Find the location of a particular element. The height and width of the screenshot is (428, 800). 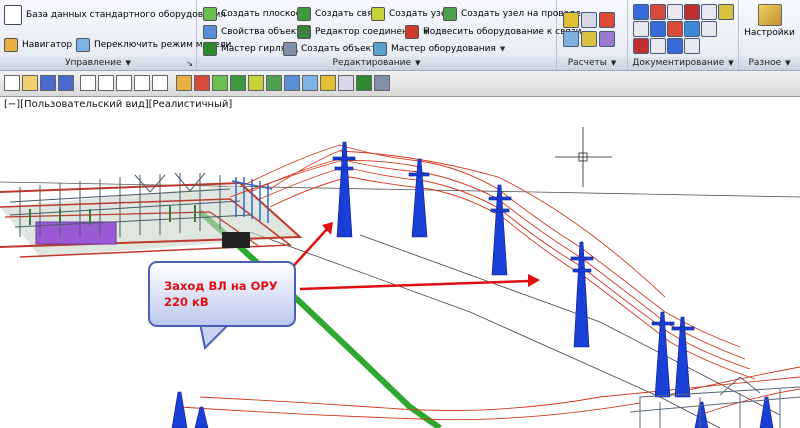

save-as-icon is located at coordinates (66, 83).